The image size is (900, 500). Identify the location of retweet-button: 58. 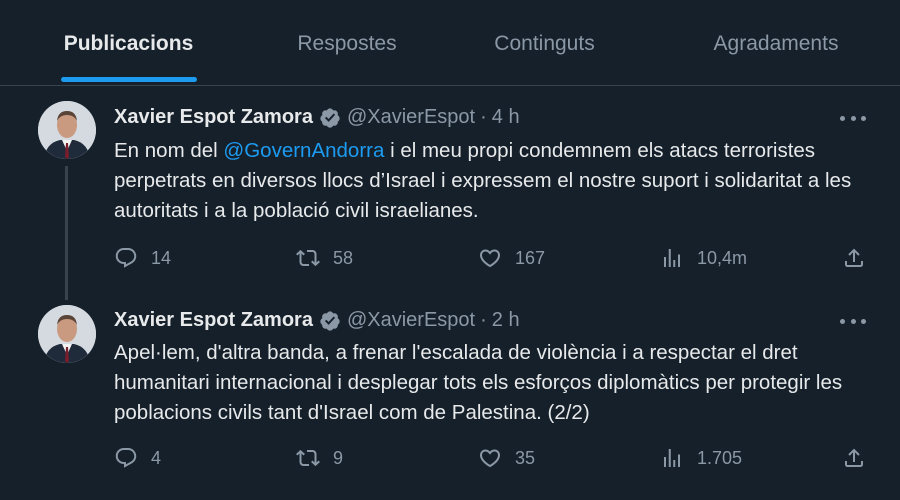
(324, 258).